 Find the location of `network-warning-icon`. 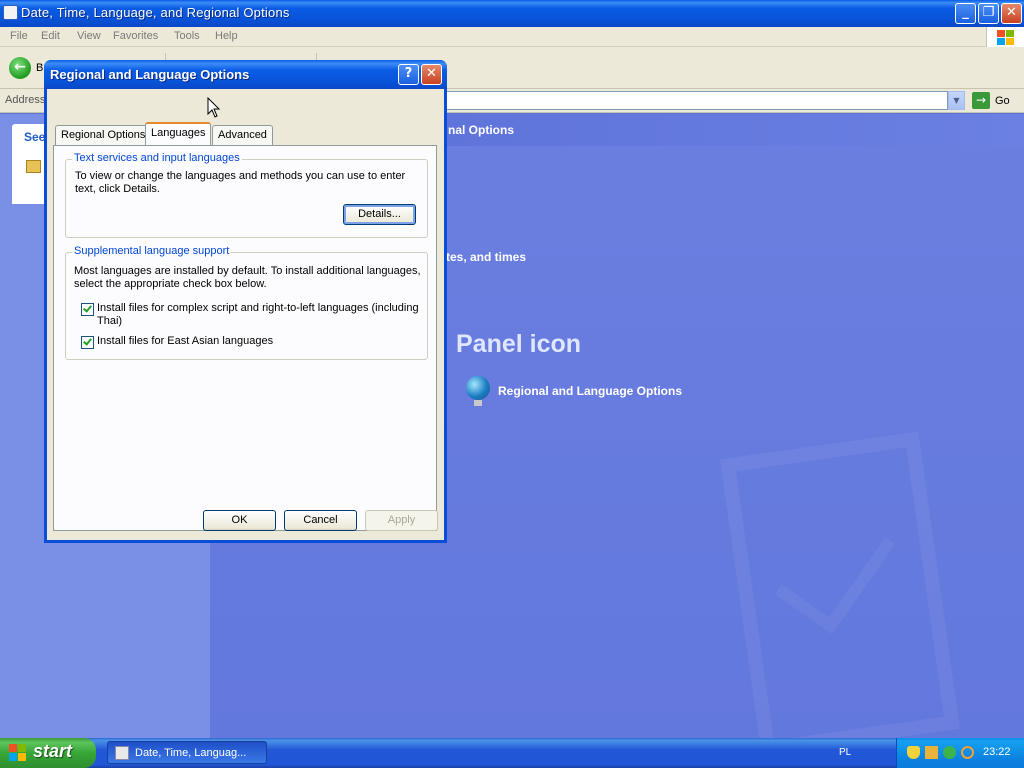

network-warning-icon is located at coordinates (931, 752).